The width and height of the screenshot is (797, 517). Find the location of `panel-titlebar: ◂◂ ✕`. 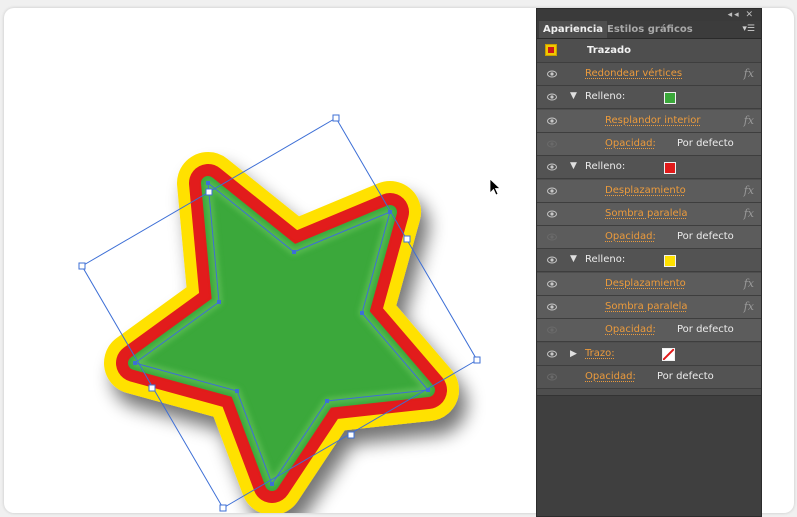

panel-titlebar: ◂◂ ✕ is located at coordinates (649, 15).